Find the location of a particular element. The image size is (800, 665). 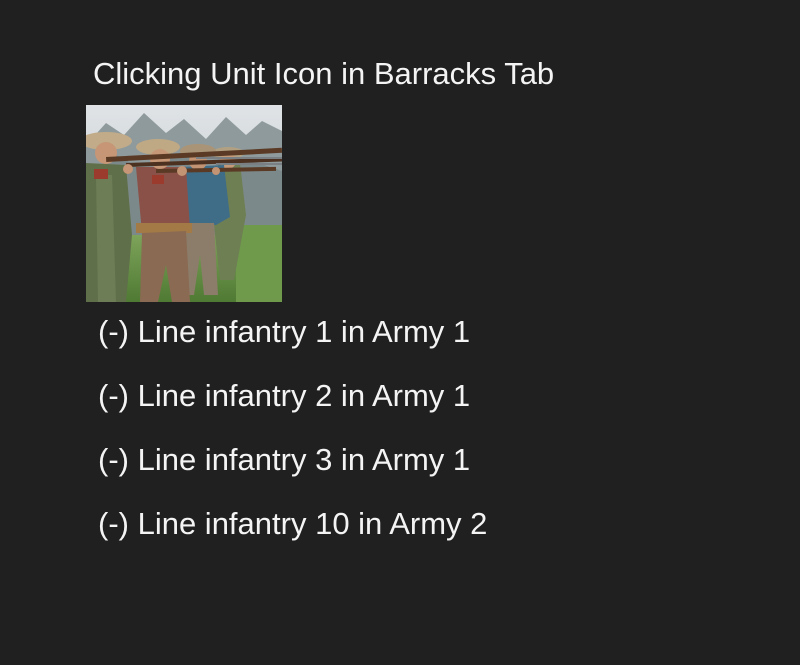

unit-list-item: (-) Line infantry 1 in Army 1 is located at coordinates (292, 344).